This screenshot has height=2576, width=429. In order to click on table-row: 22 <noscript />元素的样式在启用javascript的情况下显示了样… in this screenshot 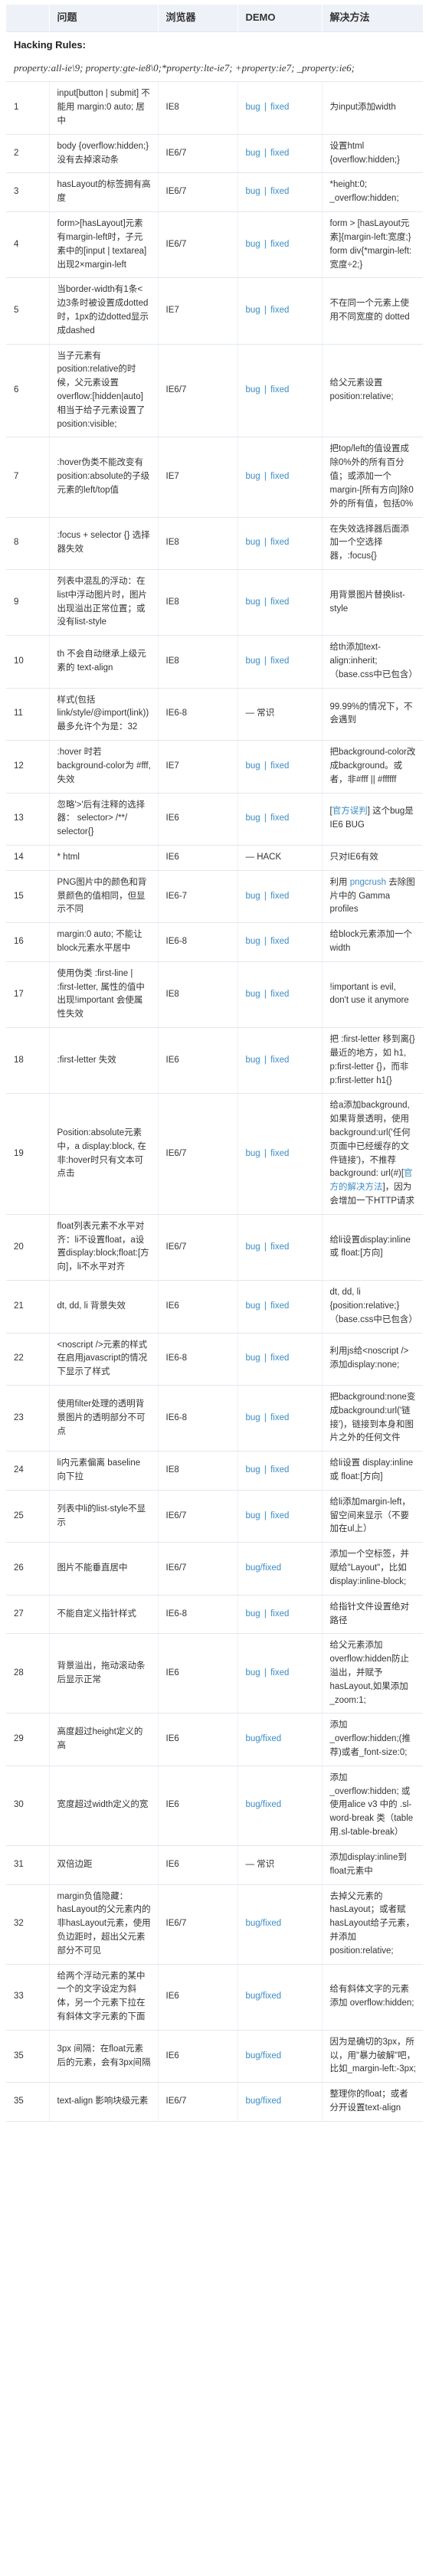, I will do `click(215, 1359)`.